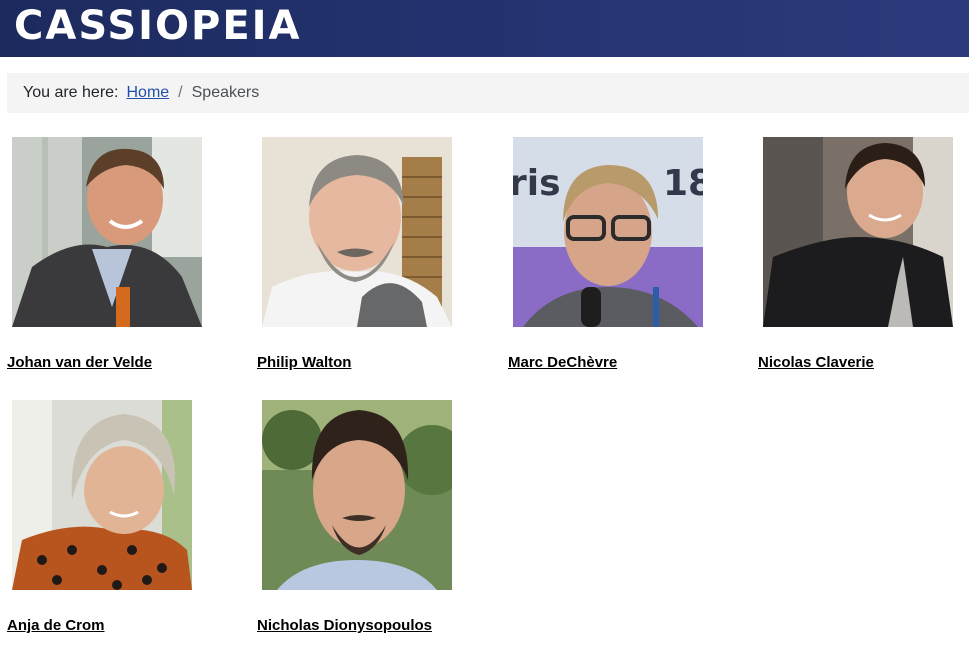  I want to click on speaker-name-link: Marc DeChèvre, so click(562, 362).